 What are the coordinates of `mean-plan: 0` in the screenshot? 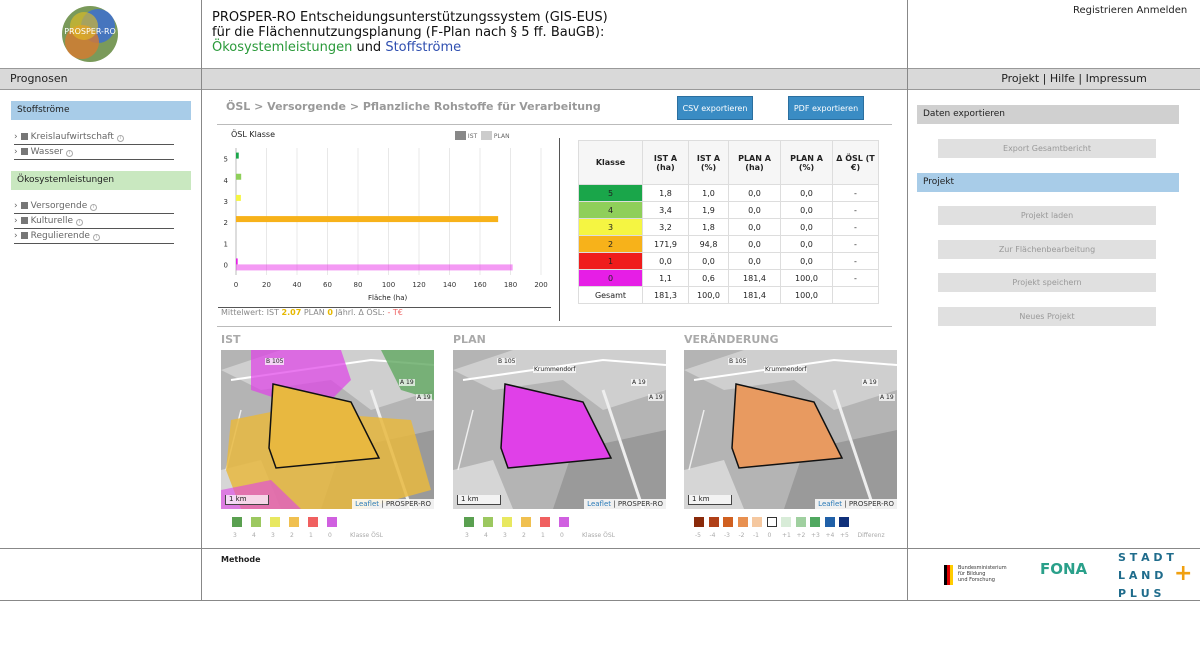 It's located at (330, 312).